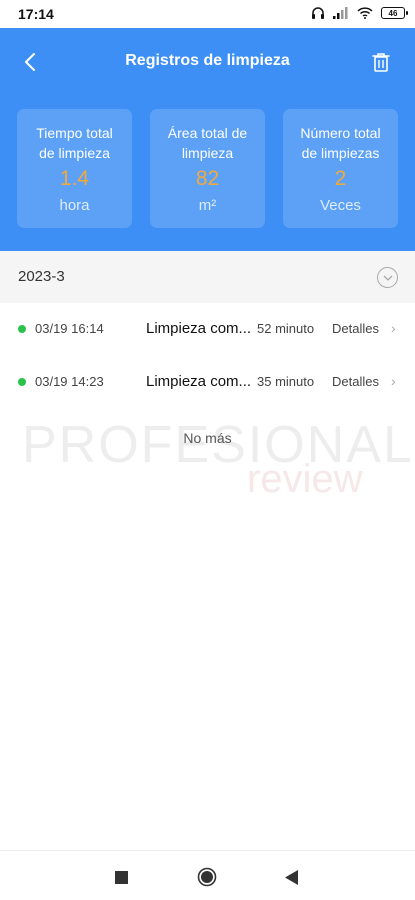 This screenshot has height=900, width=415. What do you see at coordinates (207, 60) in the screenshot?
I see `page-title: Registros de limpieza` at bounding box center [207, 60].